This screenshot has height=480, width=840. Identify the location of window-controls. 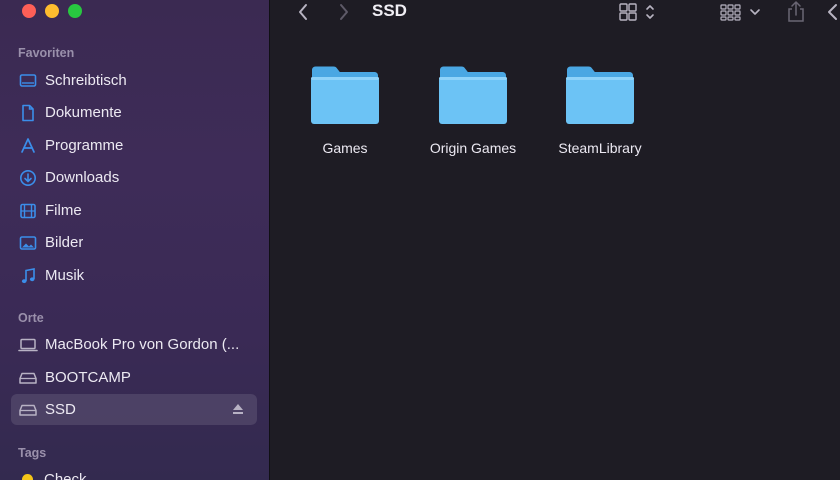
(52, 11).